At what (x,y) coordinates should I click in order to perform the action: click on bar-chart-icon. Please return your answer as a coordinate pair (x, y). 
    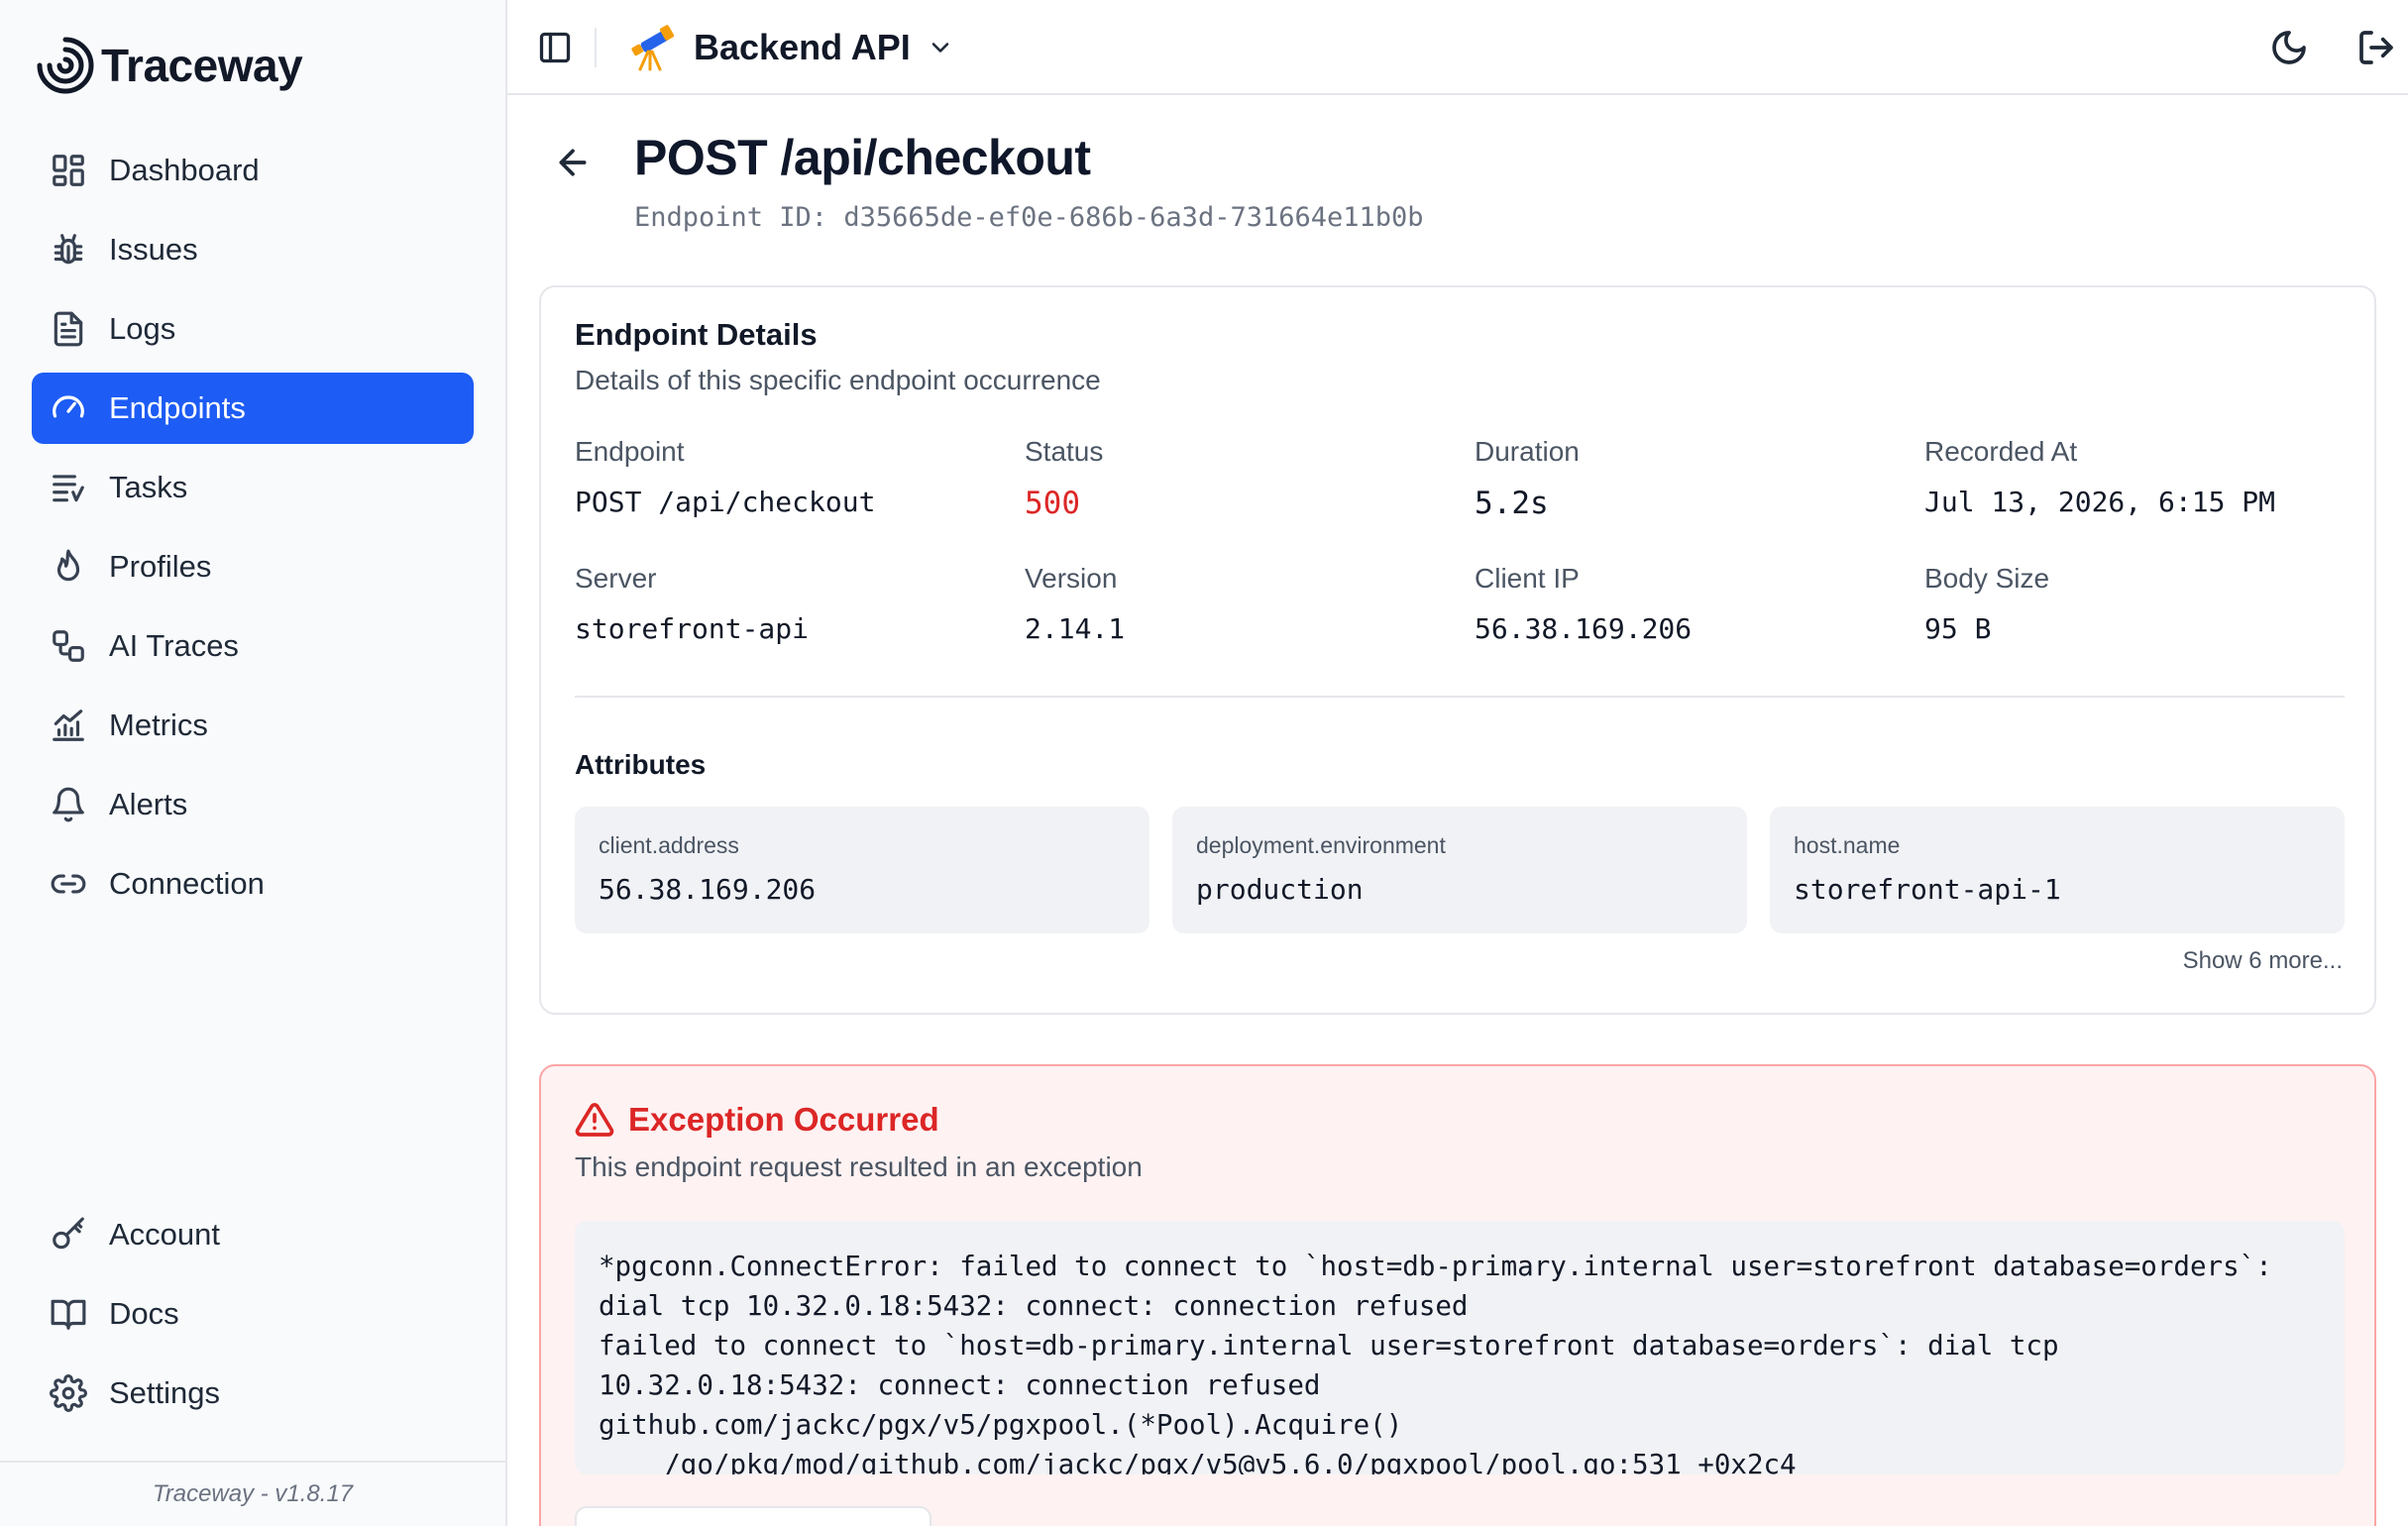
    Looking at the image, I should click on (68, 725).